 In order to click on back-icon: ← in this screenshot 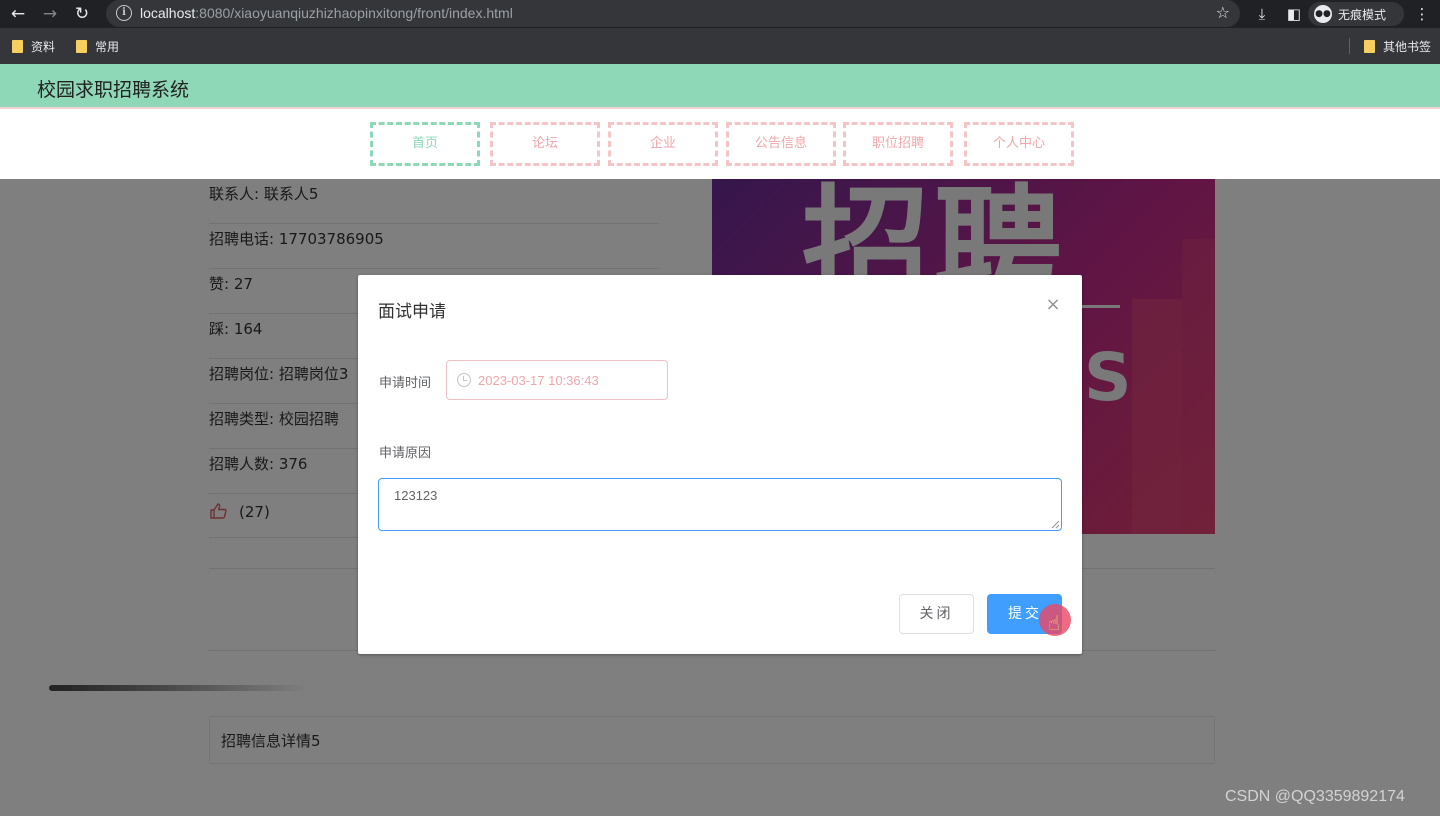, I will do `click(18, 14)`.